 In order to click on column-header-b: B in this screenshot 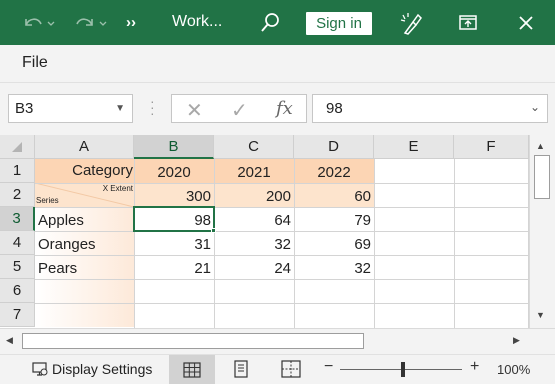, I will do `click(174, 147)`.